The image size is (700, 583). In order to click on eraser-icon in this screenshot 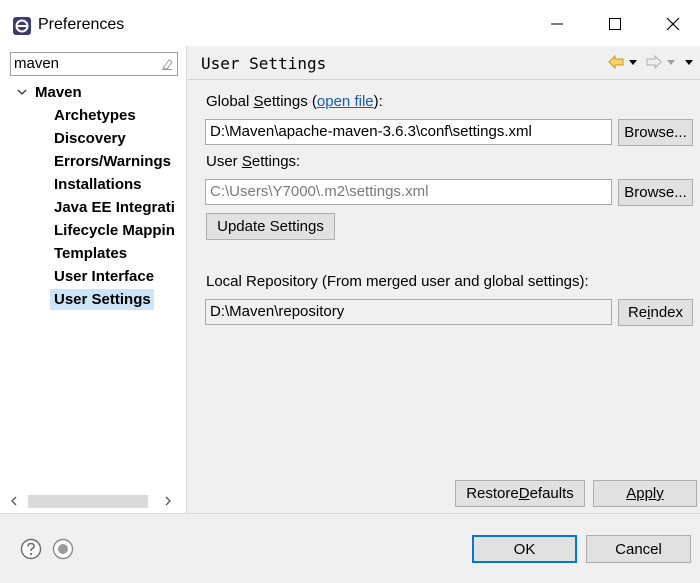, I will do `click(167, 64)`.